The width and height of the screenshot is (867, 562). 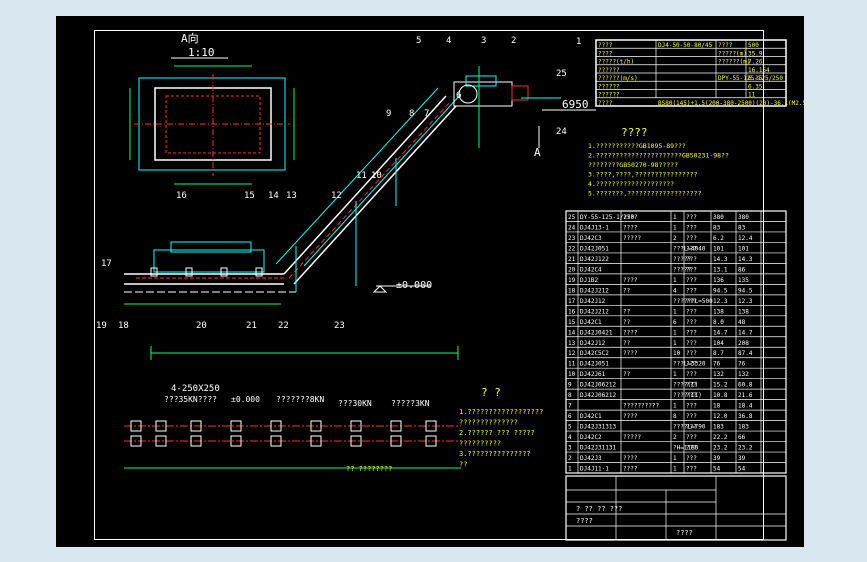 I want to click on parts-cell: 380, so click(x=718, y=217).